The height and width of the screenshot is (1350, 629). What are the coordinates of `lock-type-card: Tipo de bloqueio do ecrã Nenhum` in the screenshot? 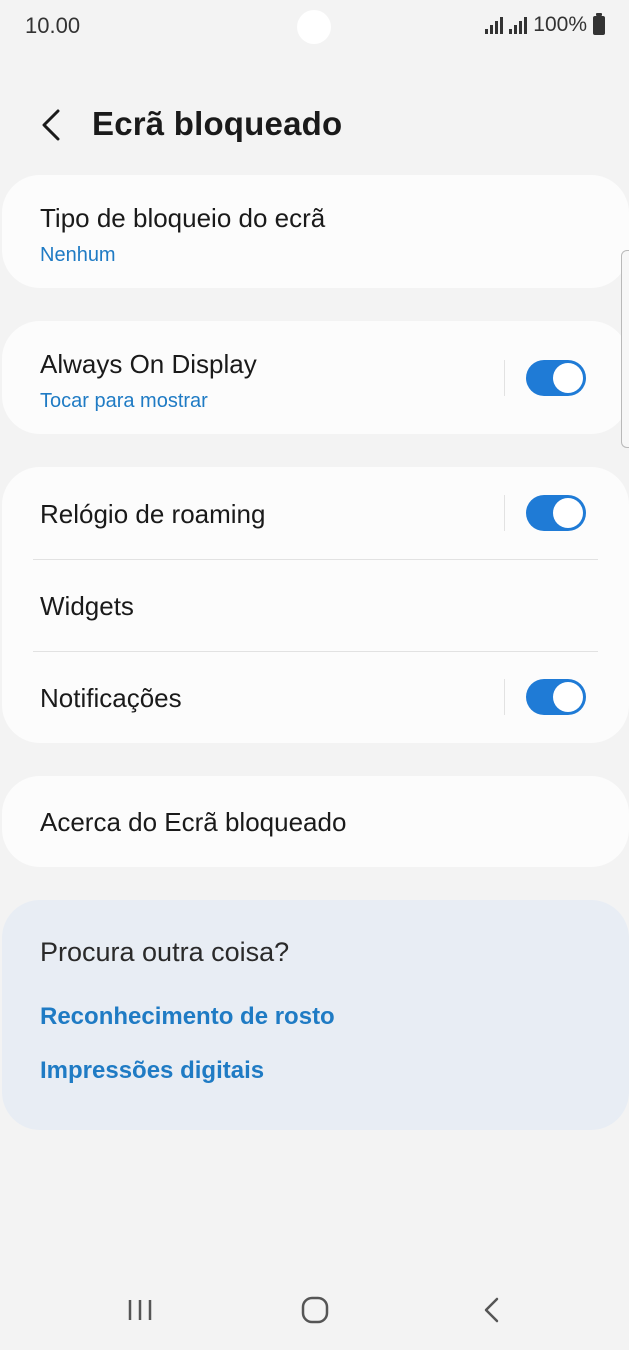 It's located at (315, 231).